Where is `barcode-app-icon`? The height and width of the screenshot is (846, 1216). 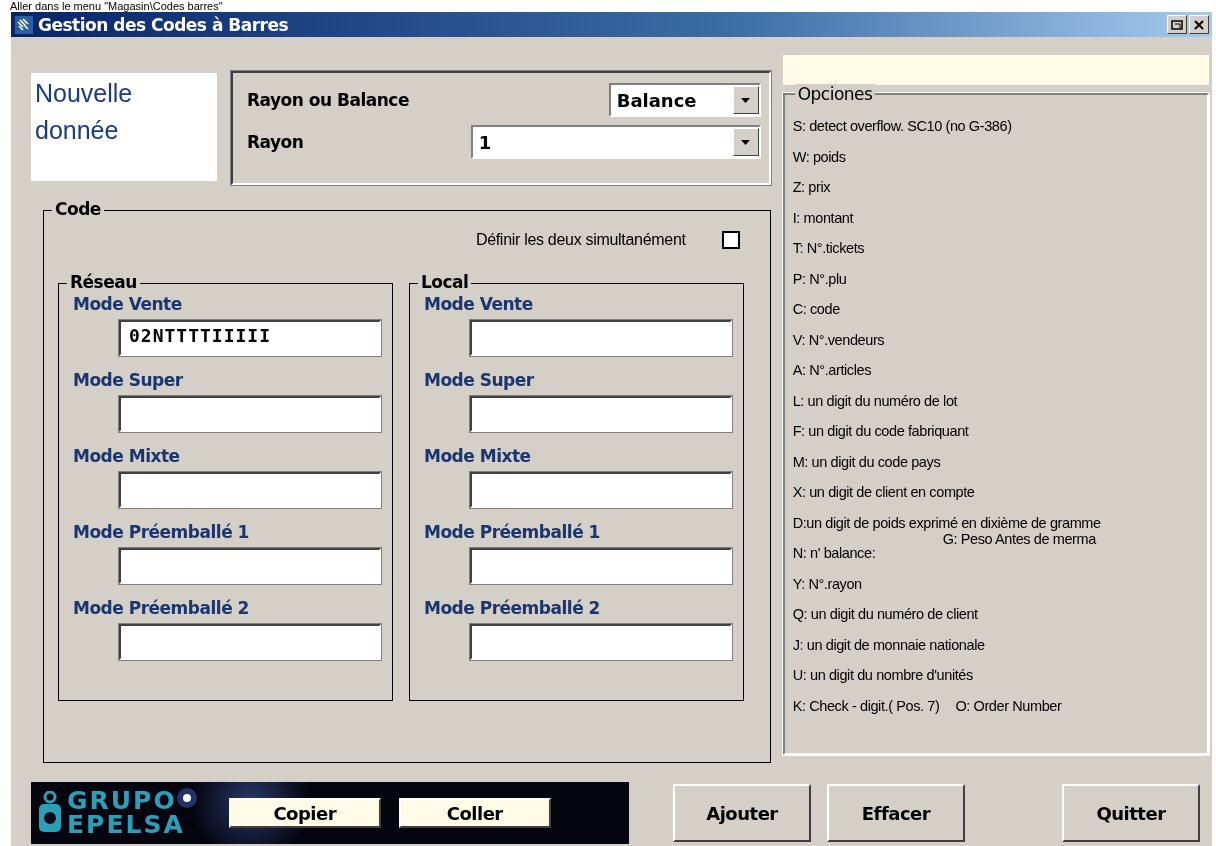
barcode-app-icon is located at coordinates (24, 24).